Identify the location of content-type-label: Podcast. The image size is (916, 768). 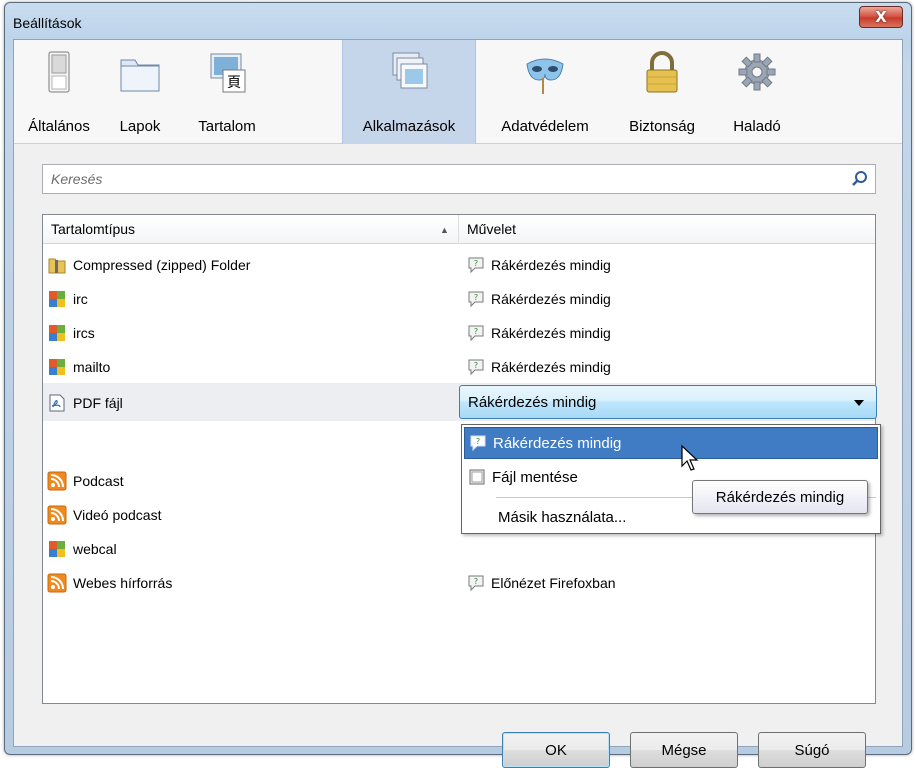
(98, 481).